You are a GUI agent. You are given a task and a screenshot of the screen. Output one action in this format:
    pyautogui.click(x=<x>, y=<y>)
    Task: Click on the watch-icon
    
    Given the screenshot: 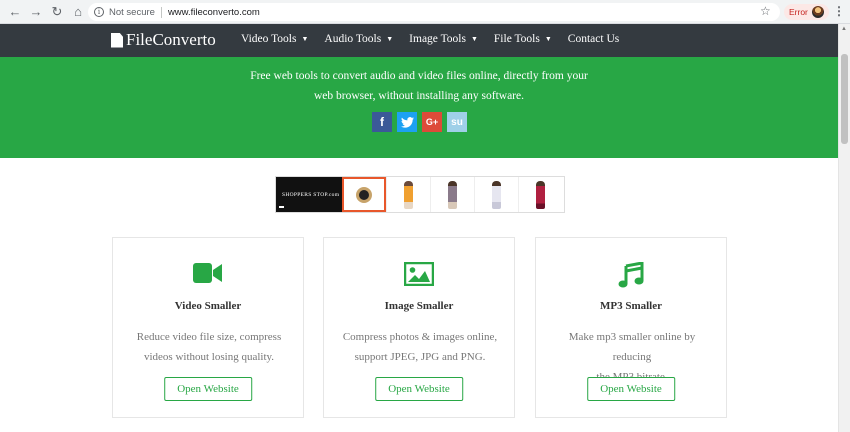 What is the action you would take?
    pyautogui.click(x=364, y=194)
    